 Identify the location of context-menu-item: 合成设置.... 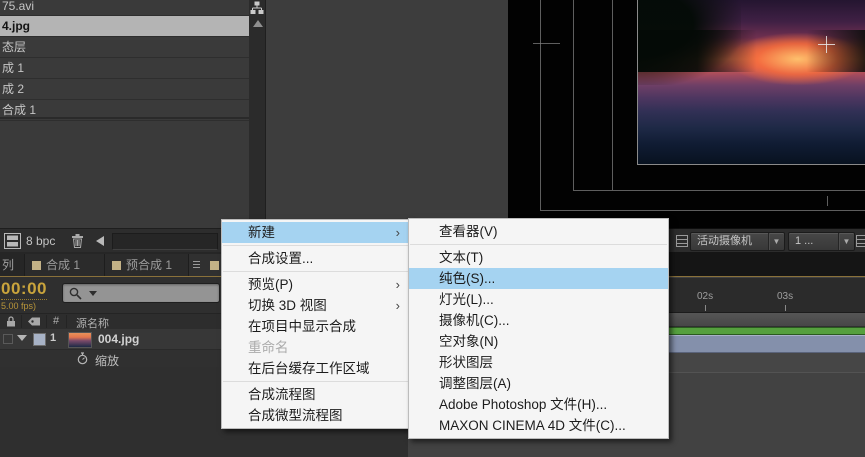
(315, 258).